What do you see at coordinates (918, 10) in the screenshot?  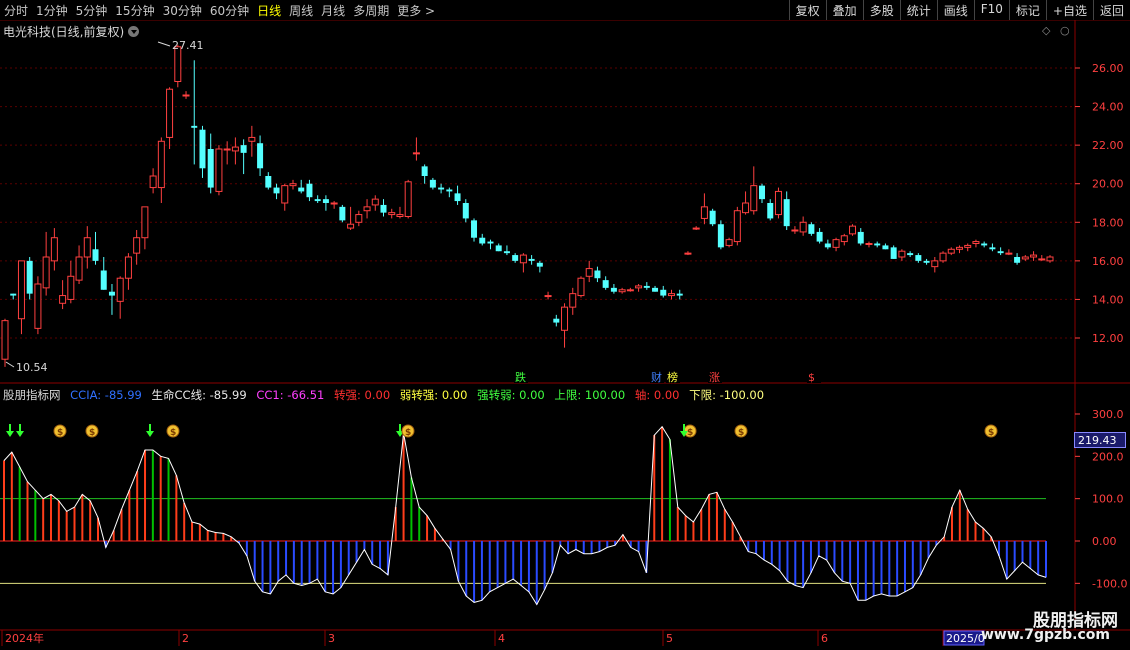 I see `toolbar-button-3: 统计` at bounding box center [918, 10].